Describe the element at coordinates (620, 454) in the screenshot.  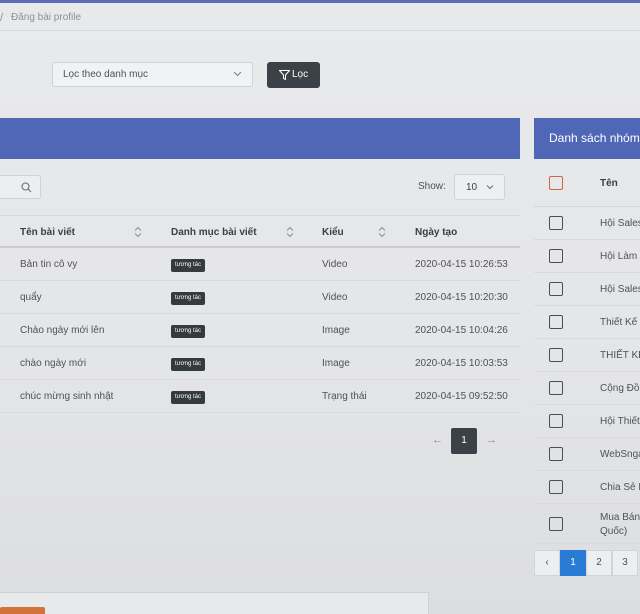
I see `group-name: WebSnga` at that location.